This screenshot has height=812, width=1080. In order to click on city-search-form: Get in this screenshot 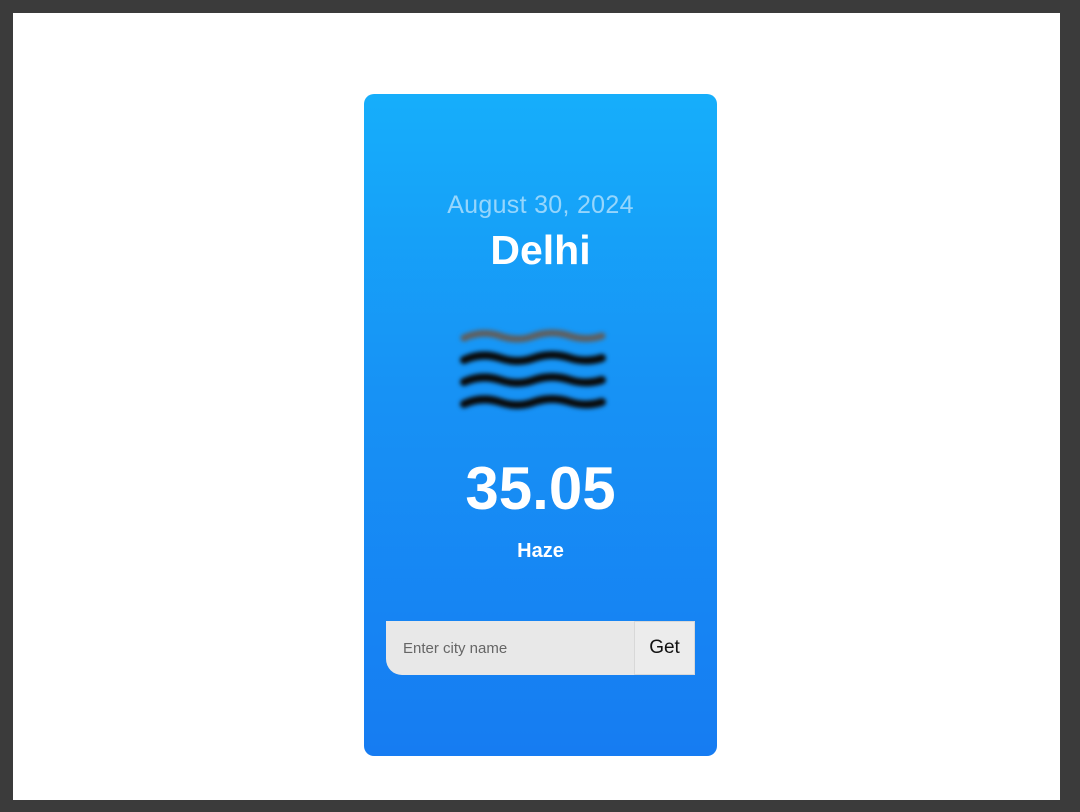, I will do `click(540, 648)`.